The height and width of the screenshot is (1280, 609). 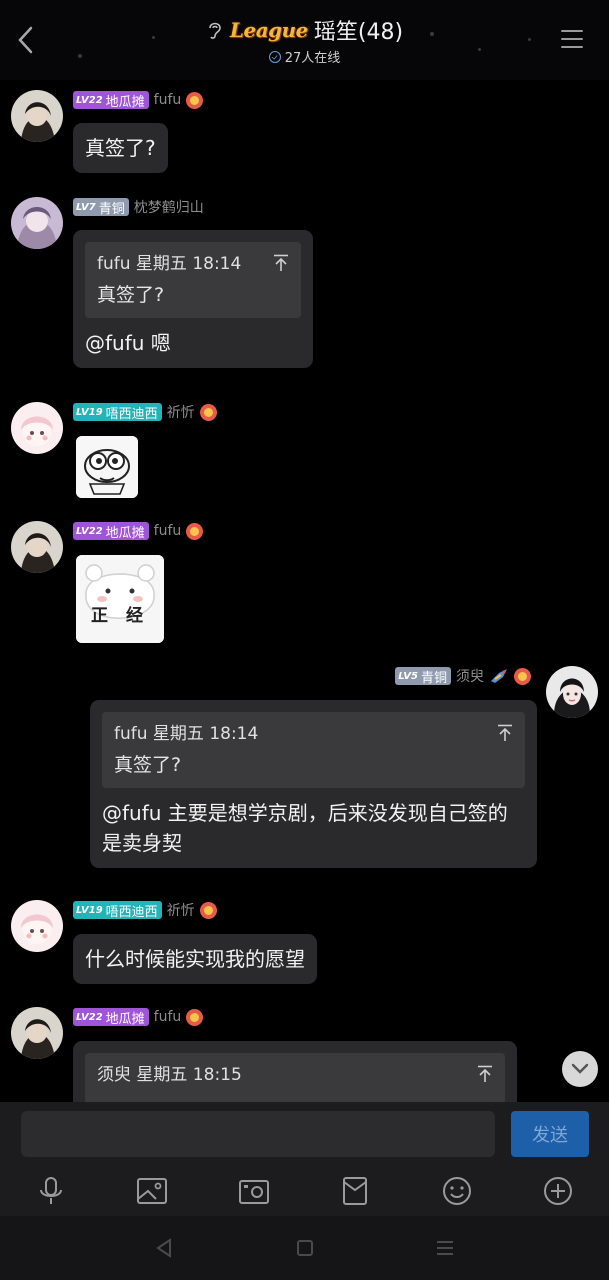 I want to click on bear-sticker: 正 经, so click(x=120, y=599).